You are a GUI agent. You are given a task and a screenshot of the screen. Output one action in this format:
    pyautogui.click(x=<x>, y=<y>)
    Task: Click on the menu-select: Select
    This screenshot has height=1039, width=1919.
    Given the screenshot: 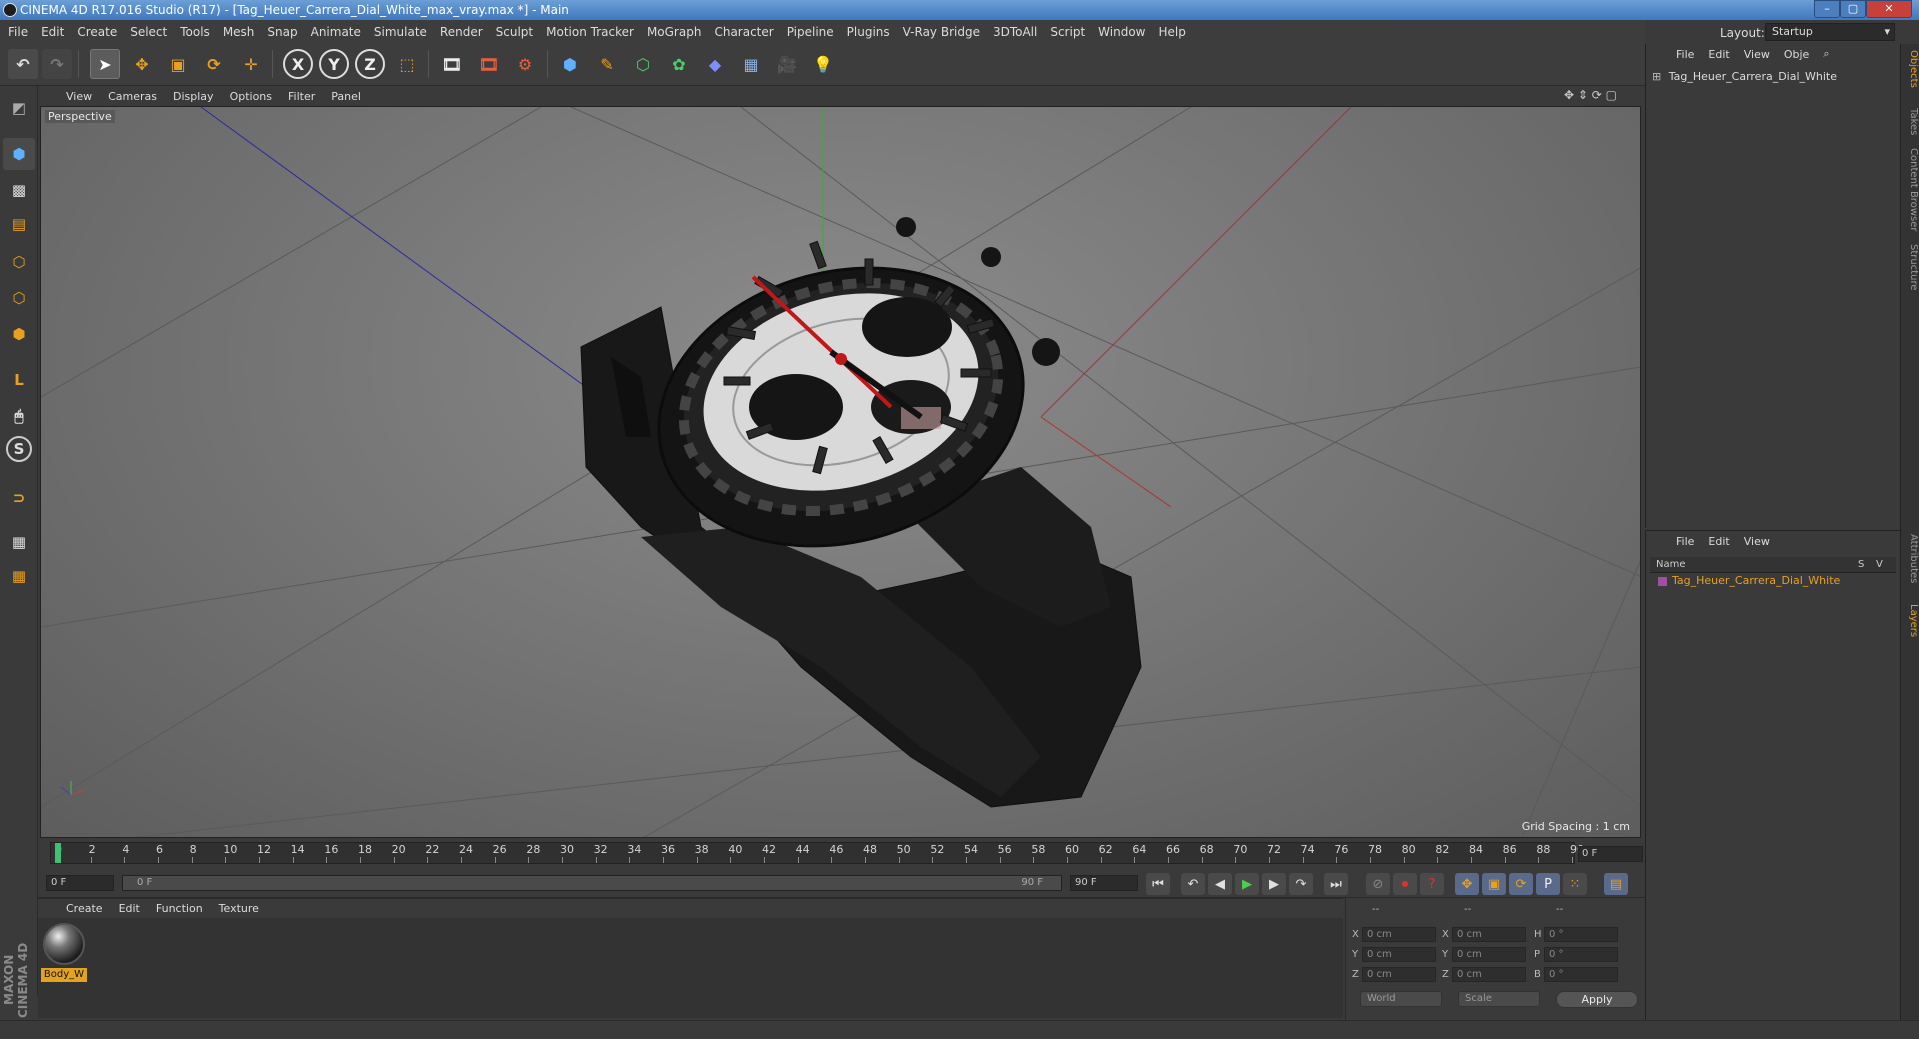 What is the action you would take?
    pyautogui.click(x=148, y=32)
    